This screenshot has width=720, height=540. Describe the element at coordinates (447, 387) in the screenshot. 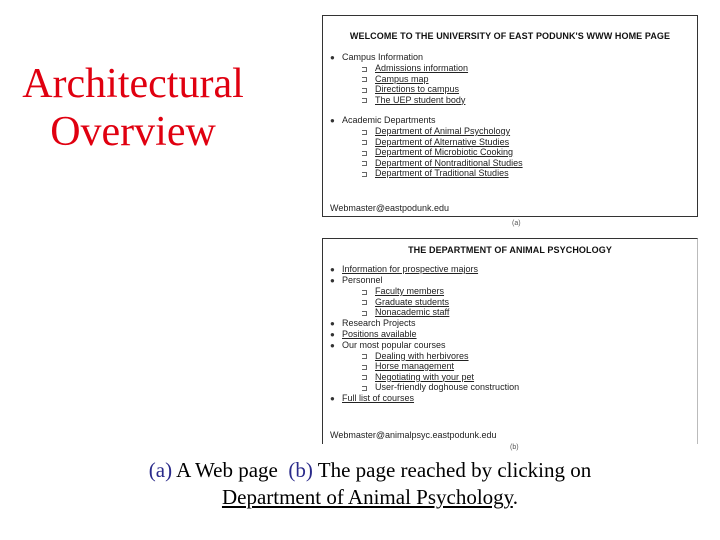

I see `doghouse-construction-label: User-friendly doghouse construction` at that location.